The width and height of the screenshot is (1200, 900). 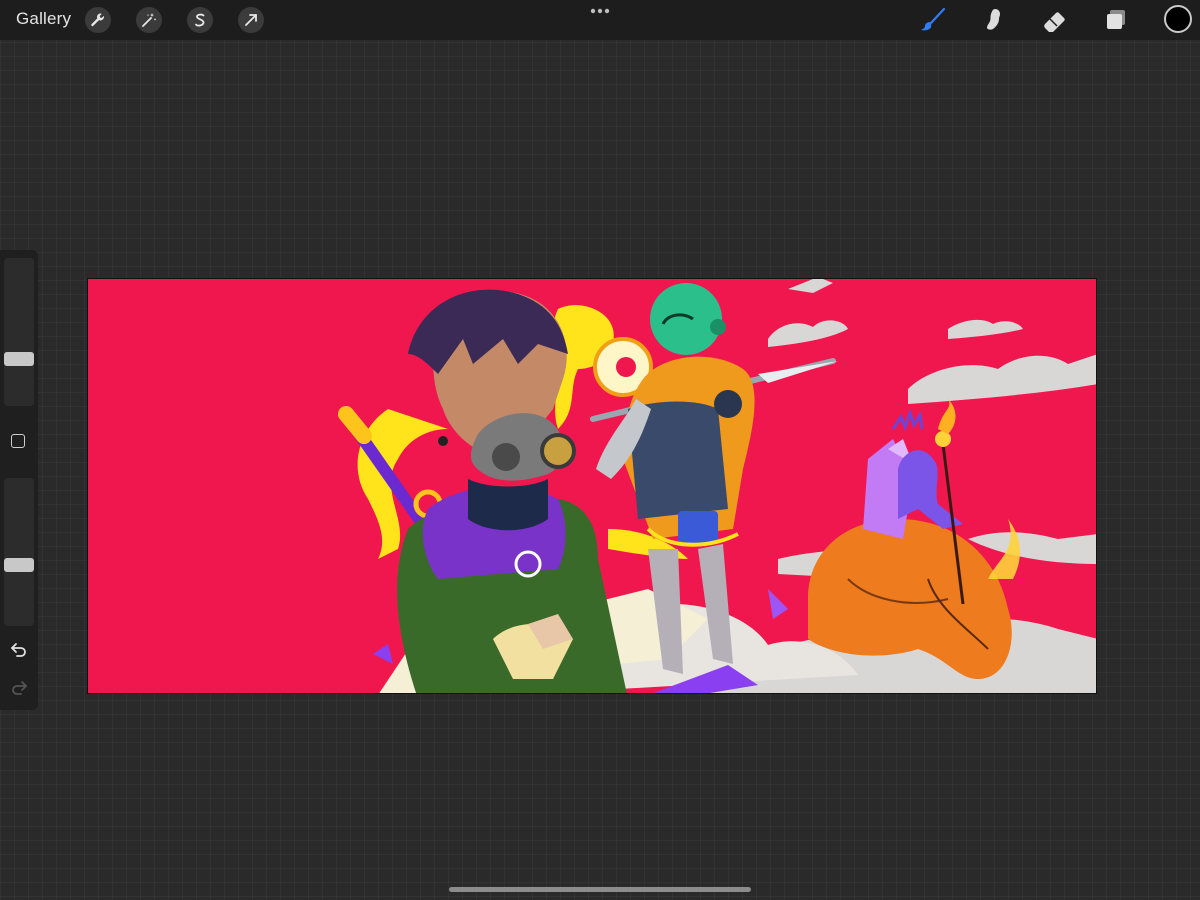 What do you see at coordinates (19, 552) in the screenshot?
I see `opacity-slider` at bounding box center [19, 552].